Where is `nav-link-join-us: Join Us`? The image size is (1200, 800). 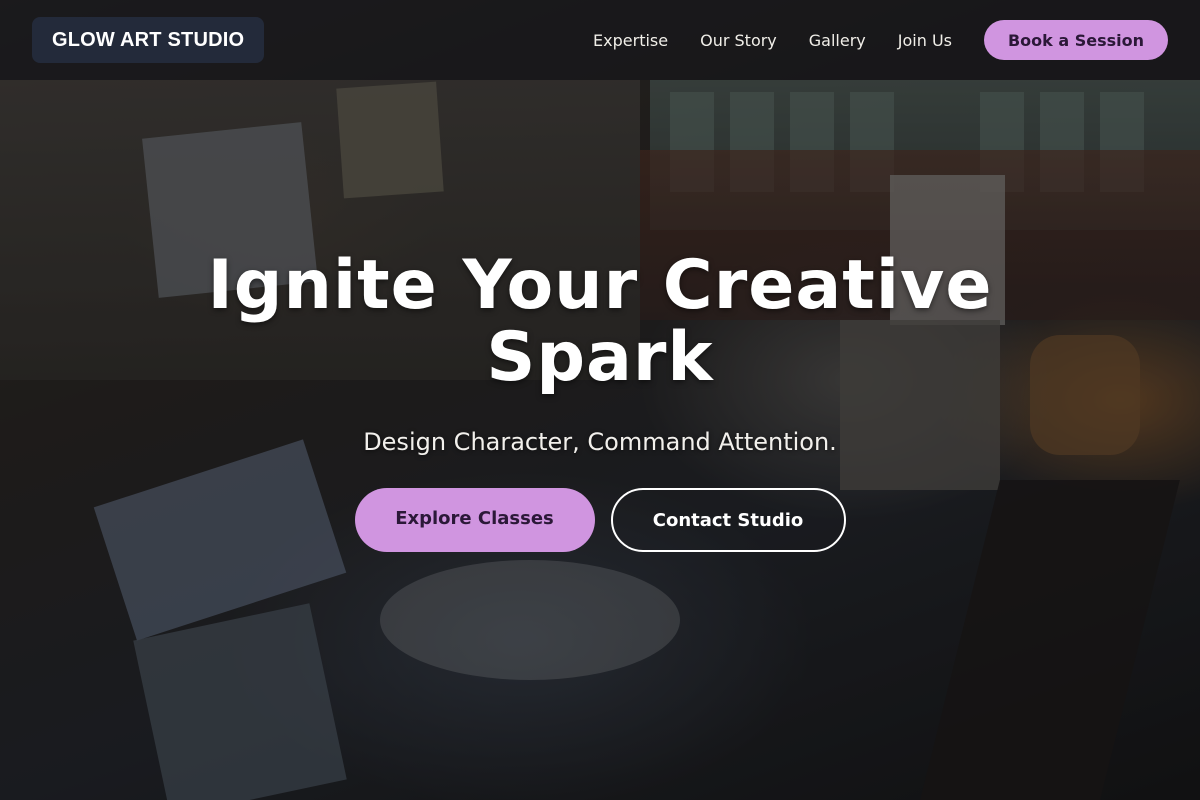 nav-link-join-us: Join Us is located at coordinates (925, 40).